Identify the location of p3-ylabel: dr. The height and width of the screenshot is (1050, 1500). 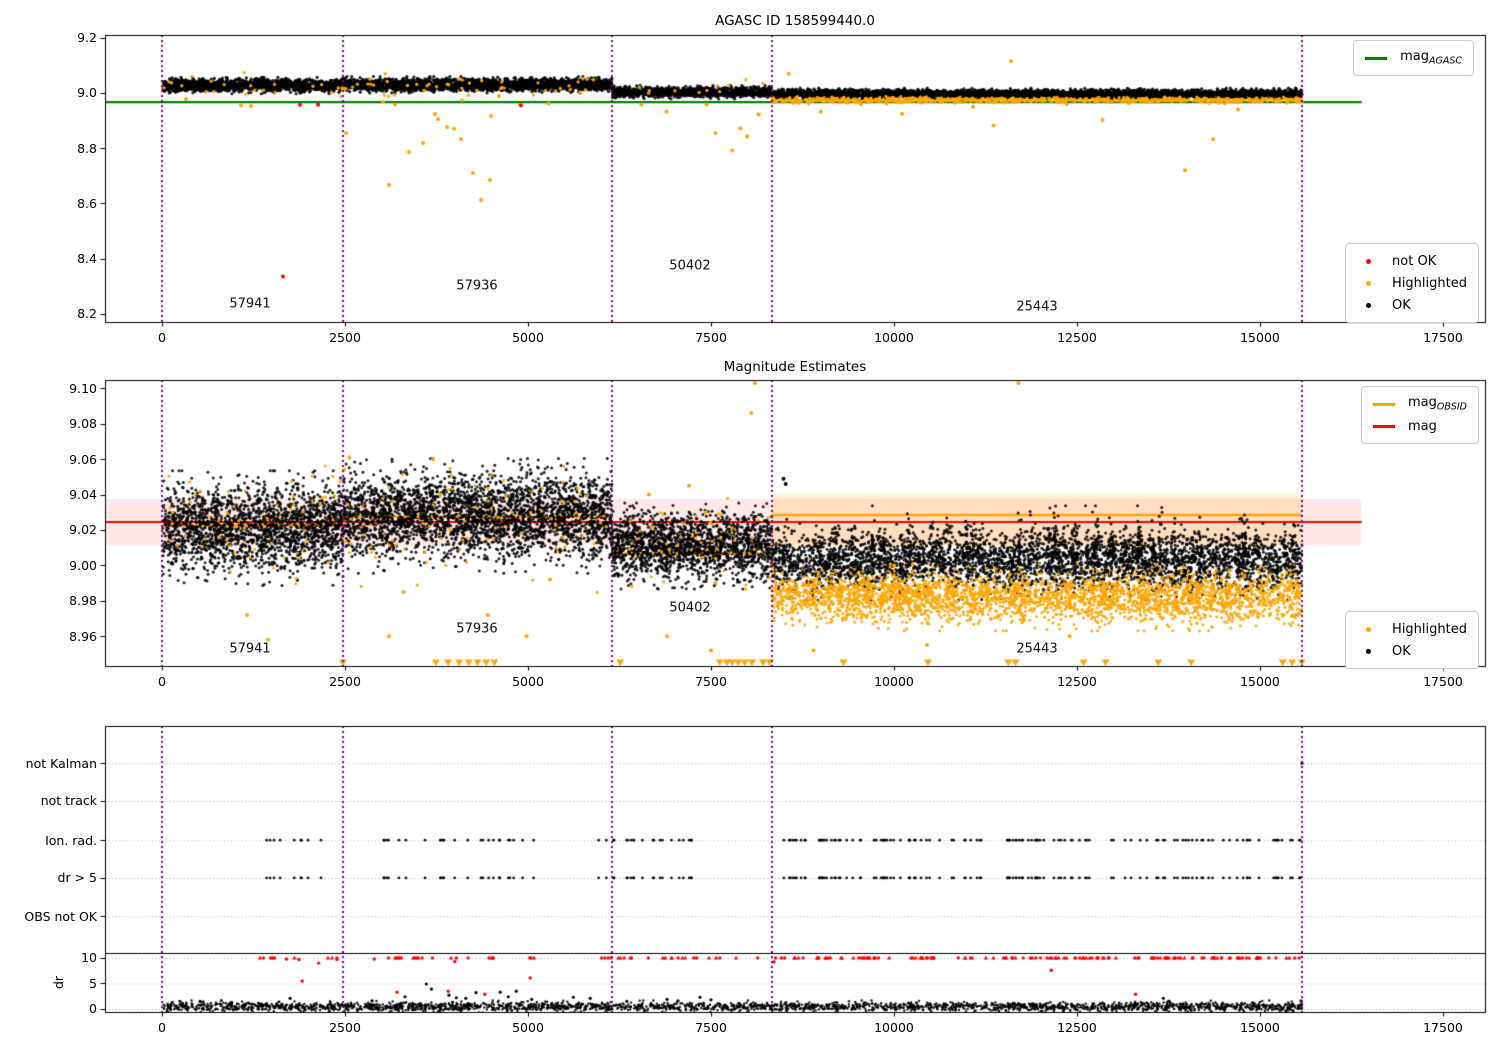
(59, 983).